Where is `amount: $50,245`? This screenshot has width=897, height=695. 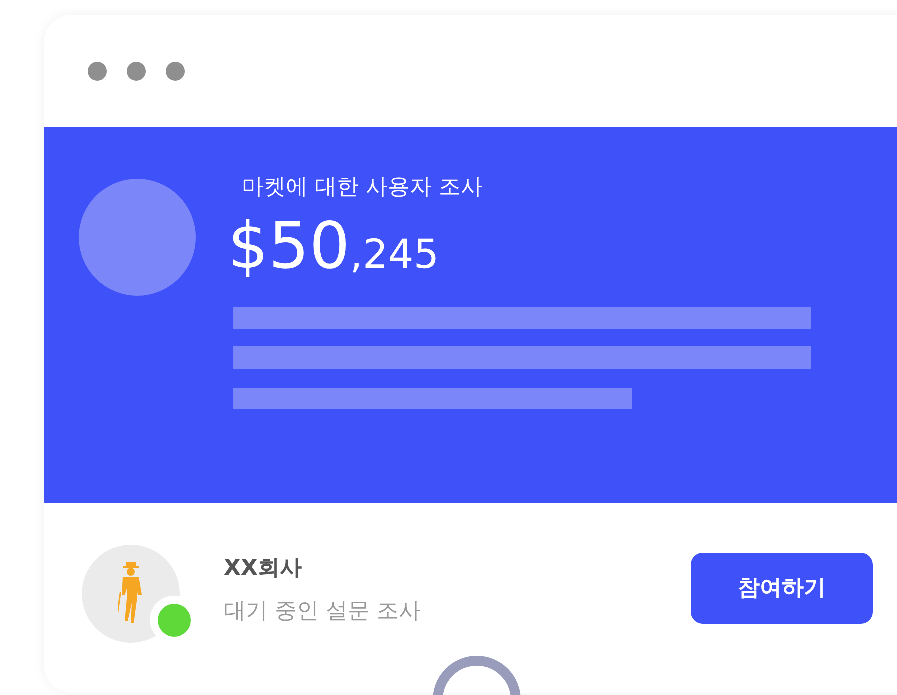 amount: $50,245 is located at coordinates (334, 247).